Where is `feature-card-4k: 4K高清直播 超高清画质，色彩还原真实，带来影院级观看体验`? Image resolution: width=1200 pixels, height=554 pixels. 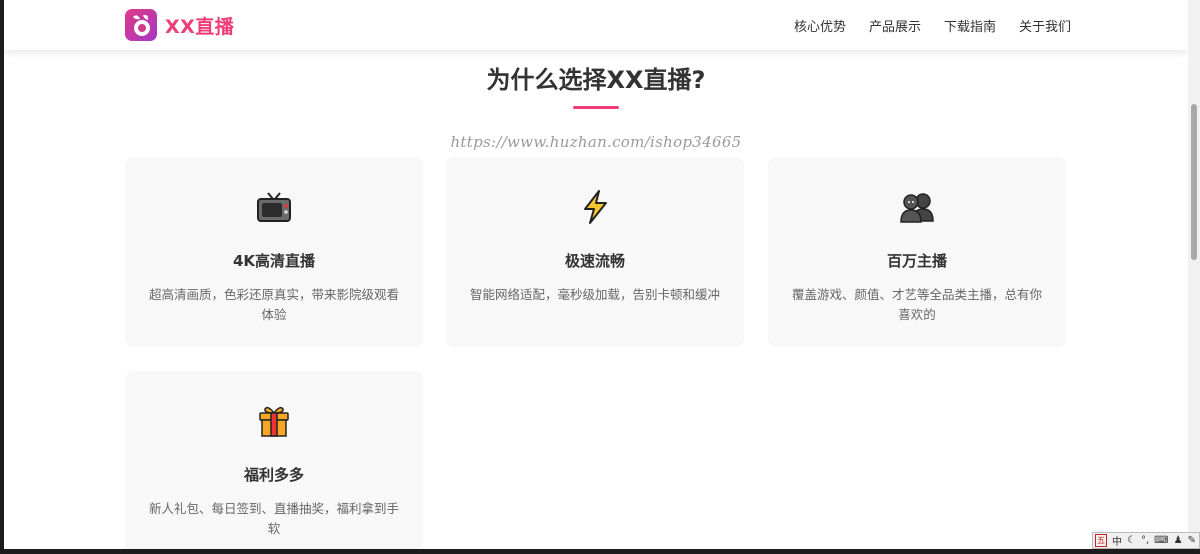 feature-card-4k: 4K高清直播 超高清画质，色彩还原真实，带来影院级观看体验 is located at coordinates (274, 252).